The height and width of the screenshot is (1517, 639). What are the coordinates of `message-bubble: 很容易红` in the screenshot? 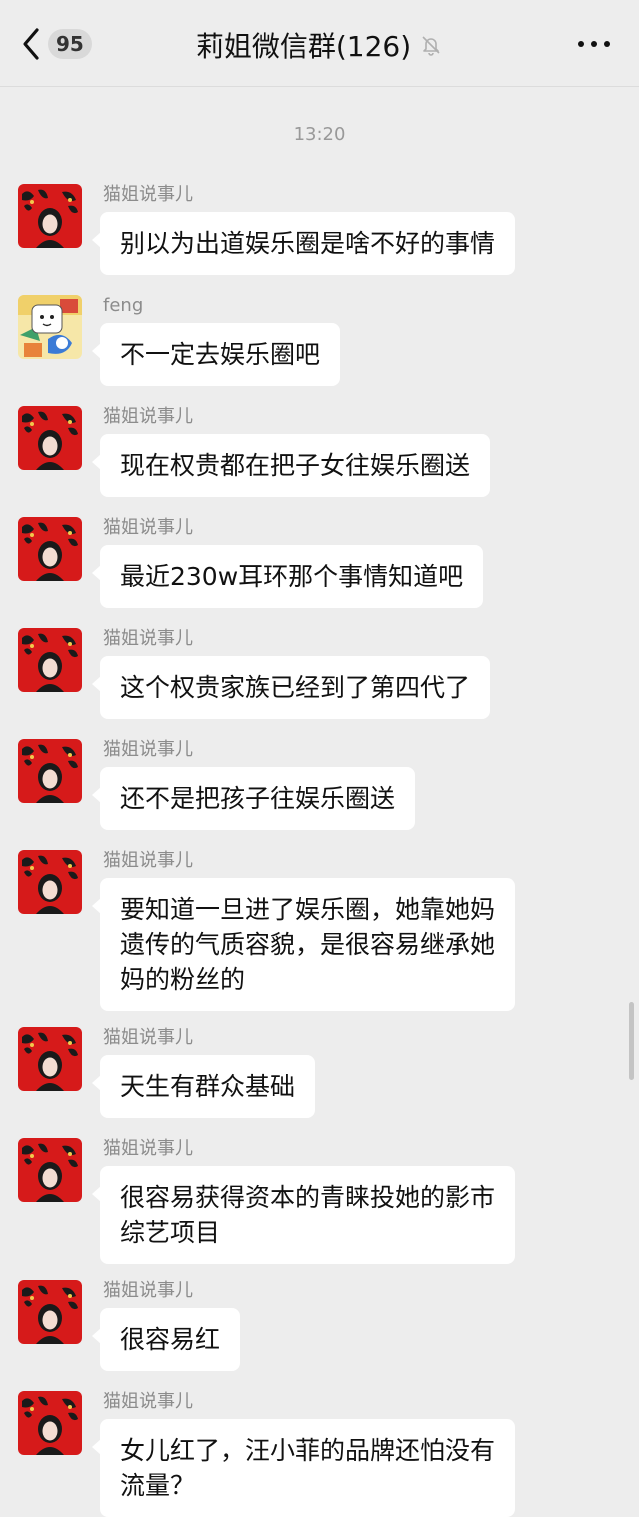 It's located at (166, 1339).